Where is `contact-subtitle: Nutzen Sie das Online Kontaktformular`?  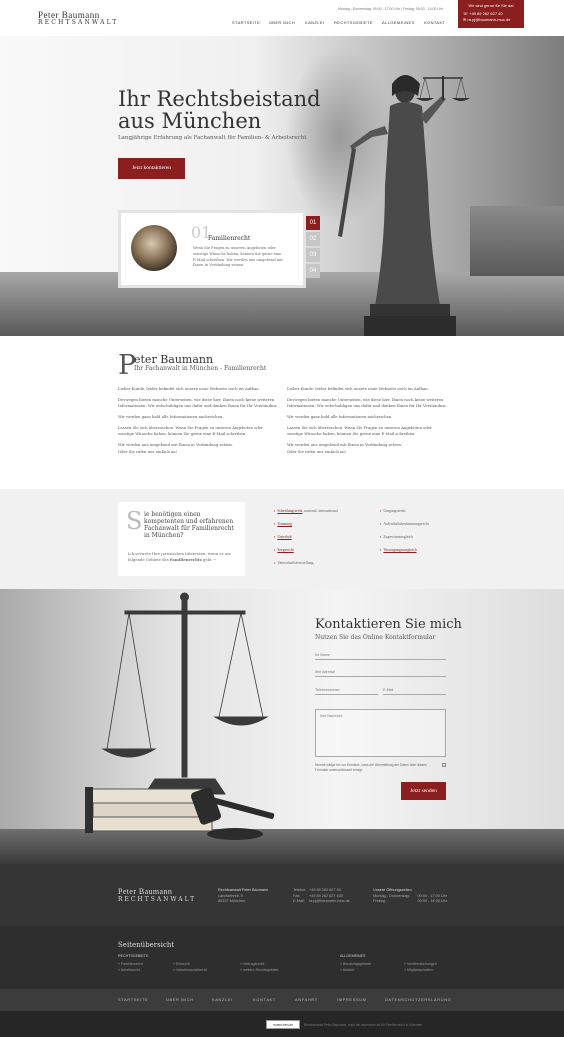 contact-subtitle: Nutzen Sie das Online Kontaktformular is located at coordinates (375, 637).